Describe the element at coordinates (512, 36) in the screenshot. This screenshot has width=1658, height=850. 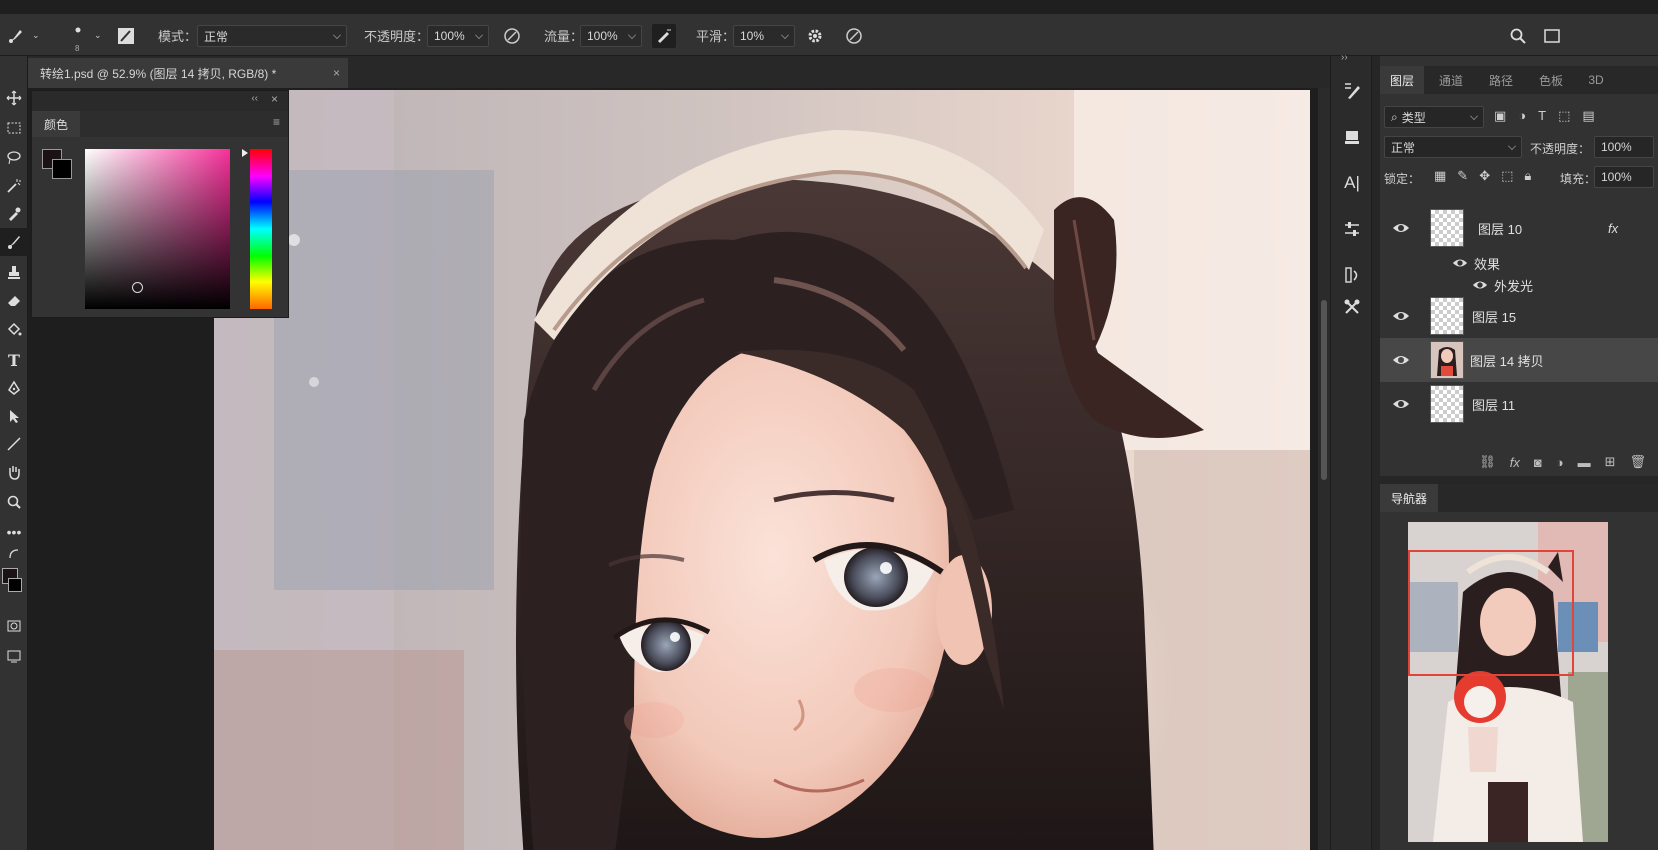
I see `pressure-opacity-icon` at that location.